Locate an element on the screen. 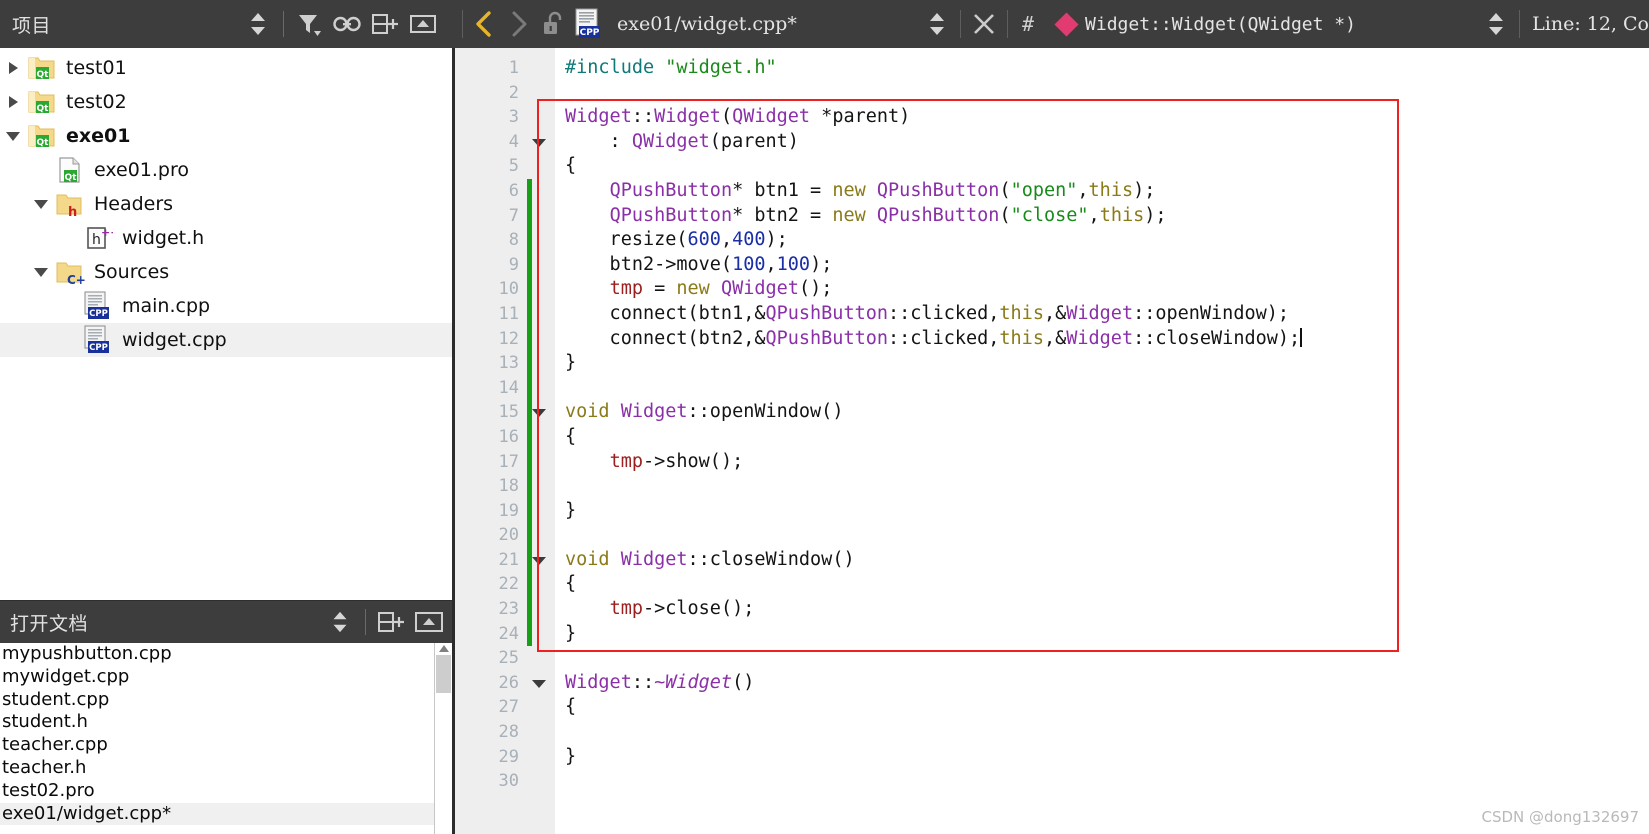 The image size is (1649, 834). change-bar is located at coordinates (529, 413).